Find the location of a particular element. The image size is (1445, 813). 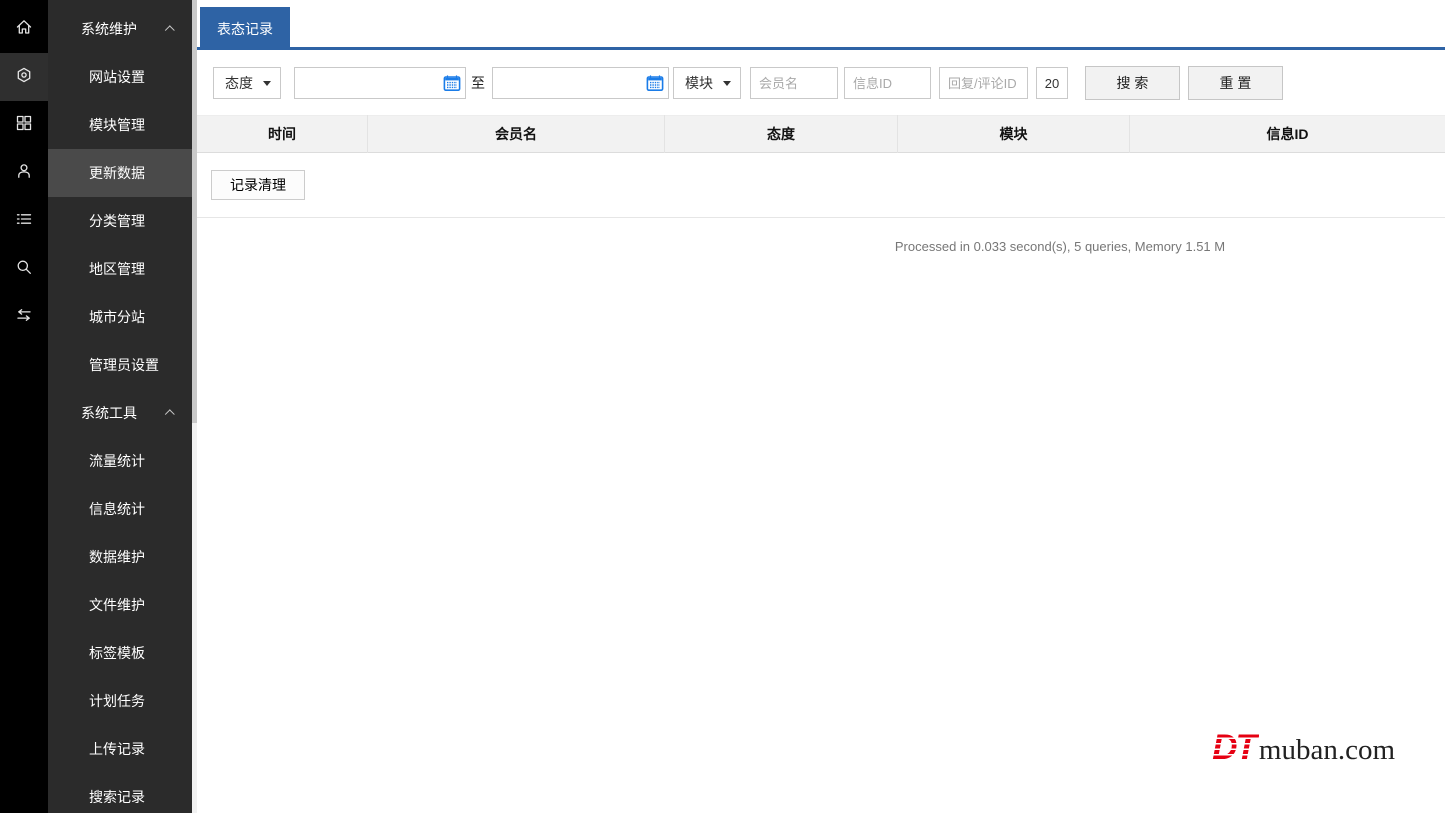

column-header-module: 模块 is located at coordinates (1014, 134).